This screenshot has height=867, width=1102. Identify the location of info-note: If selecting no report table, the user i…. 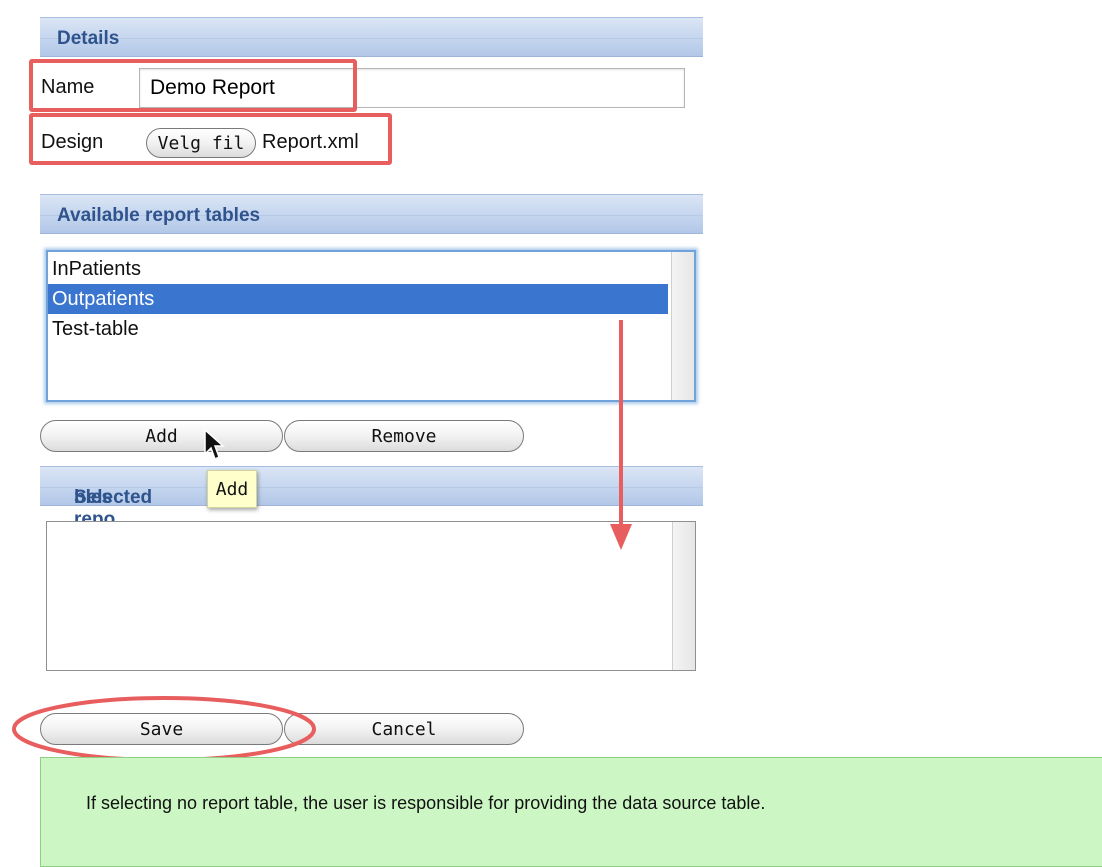
(571, 812).